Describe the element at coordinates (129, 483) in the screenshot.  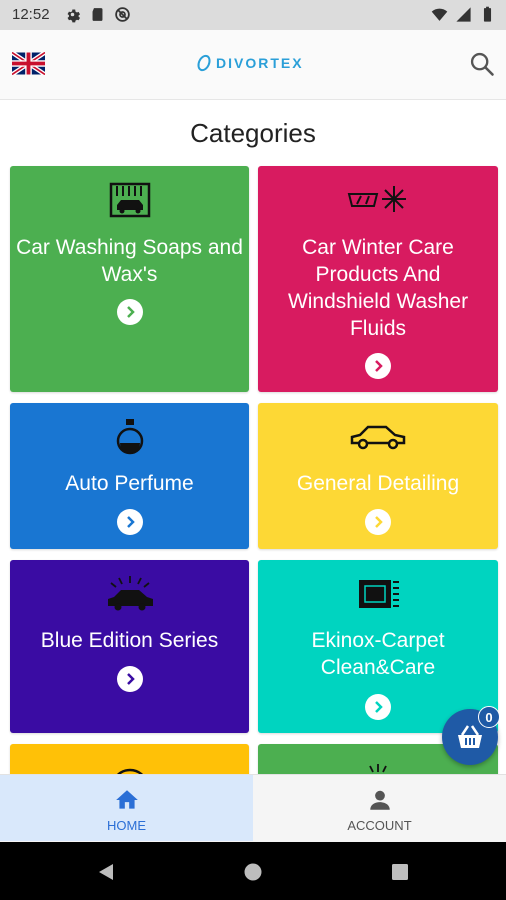
I see `category-title: Auto Perfume` at that location.